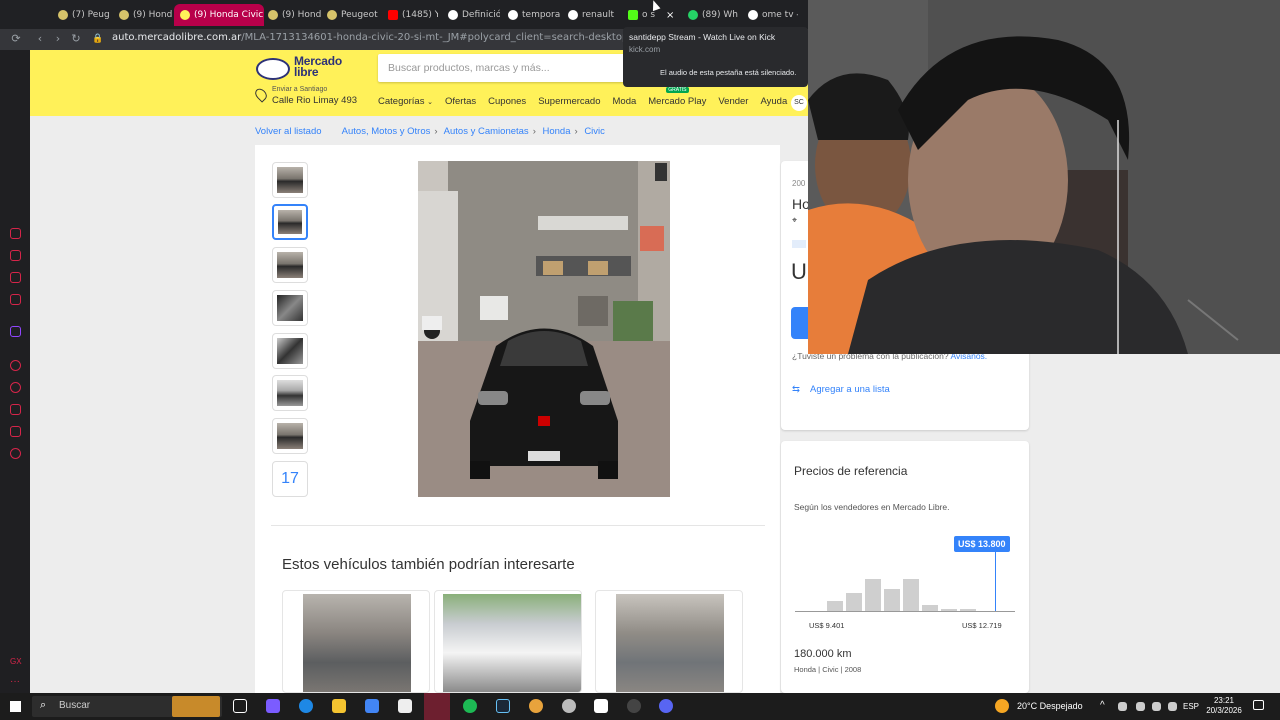 The width and height of the screenshot is (1280, 720). I want to click on histogram-axis, so click(905, 611).